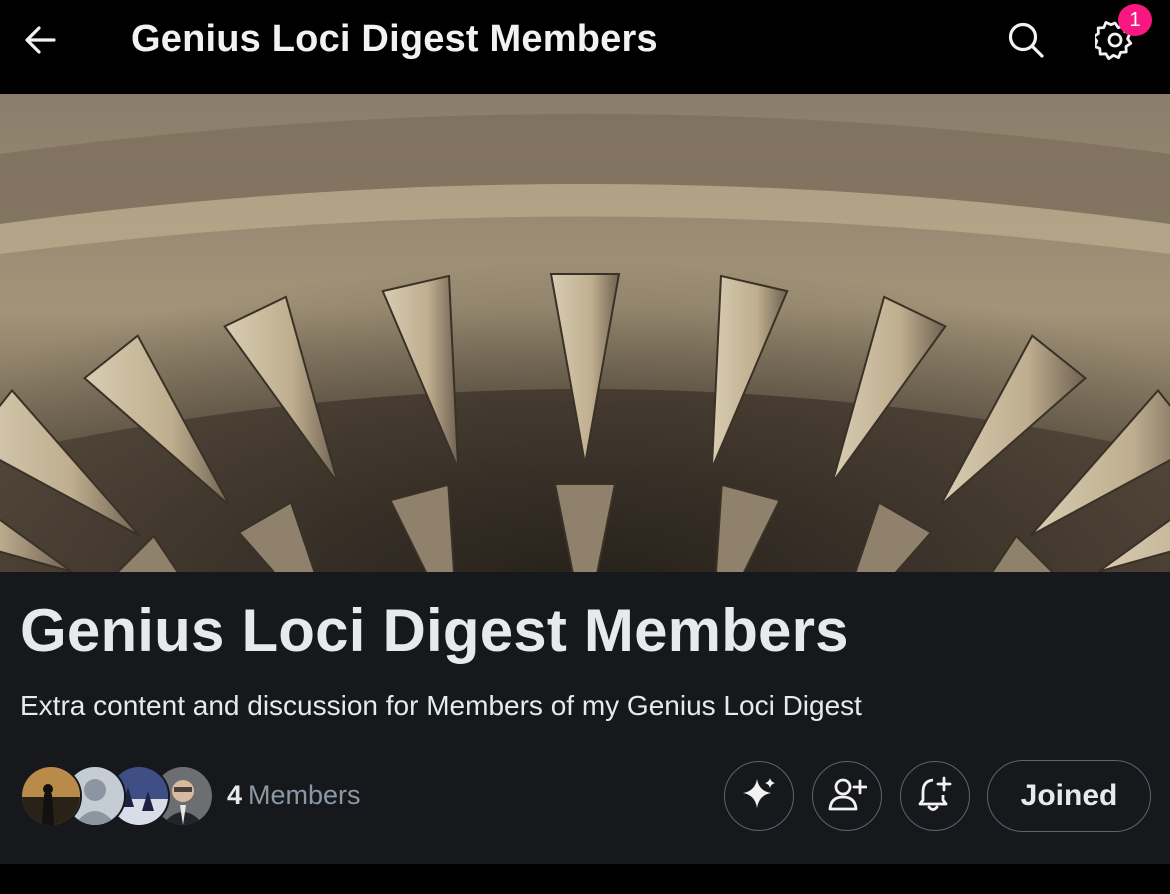  I want to click on page-bottom, so click(585, 879).